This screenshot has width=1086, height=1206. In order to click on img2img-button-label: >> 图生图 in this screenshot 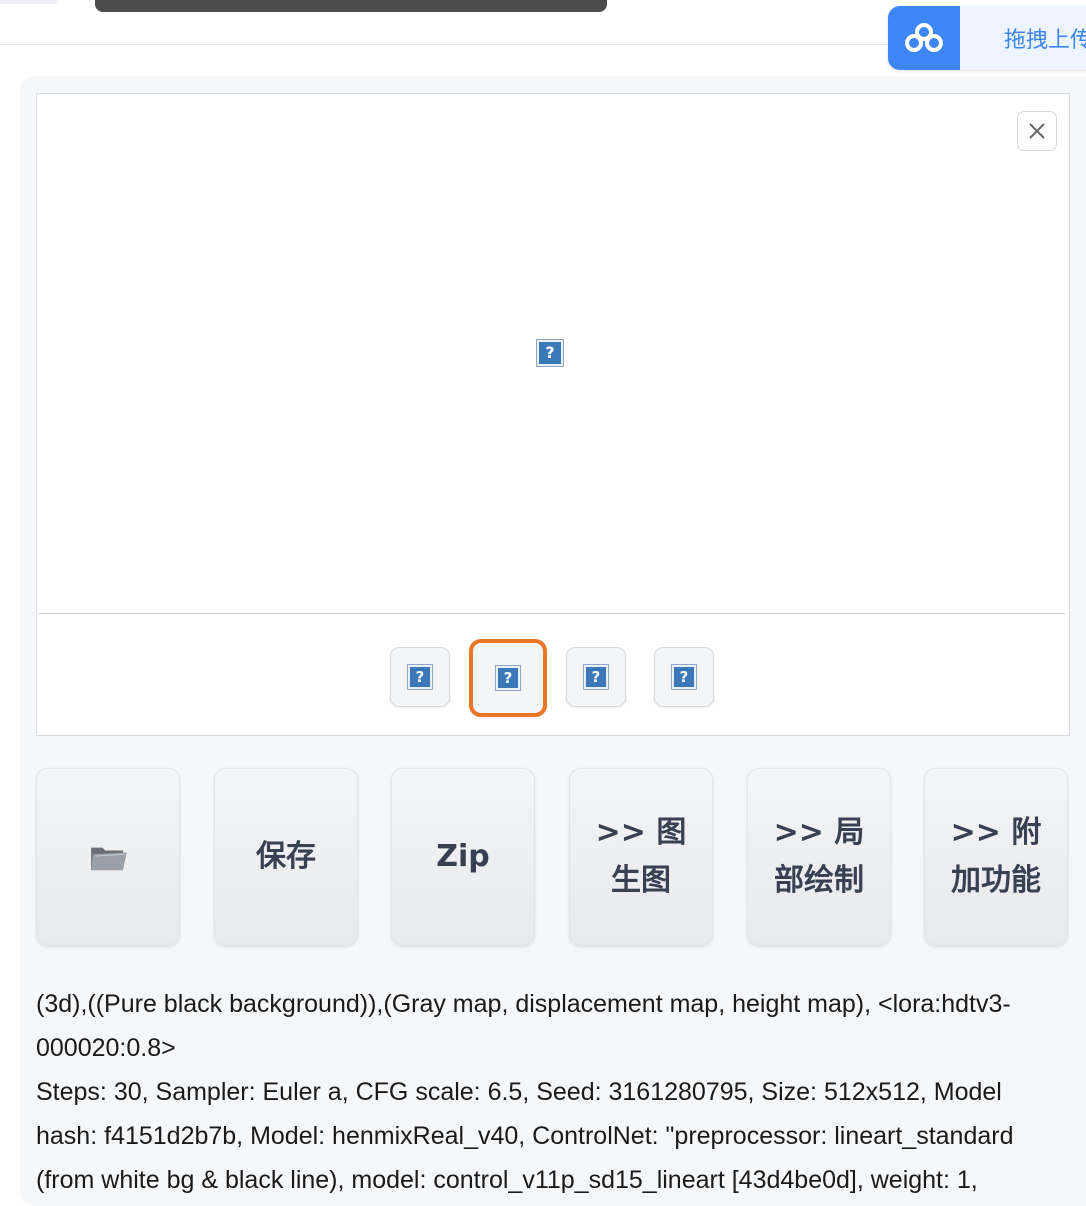, I will do `click(641, 856)`.